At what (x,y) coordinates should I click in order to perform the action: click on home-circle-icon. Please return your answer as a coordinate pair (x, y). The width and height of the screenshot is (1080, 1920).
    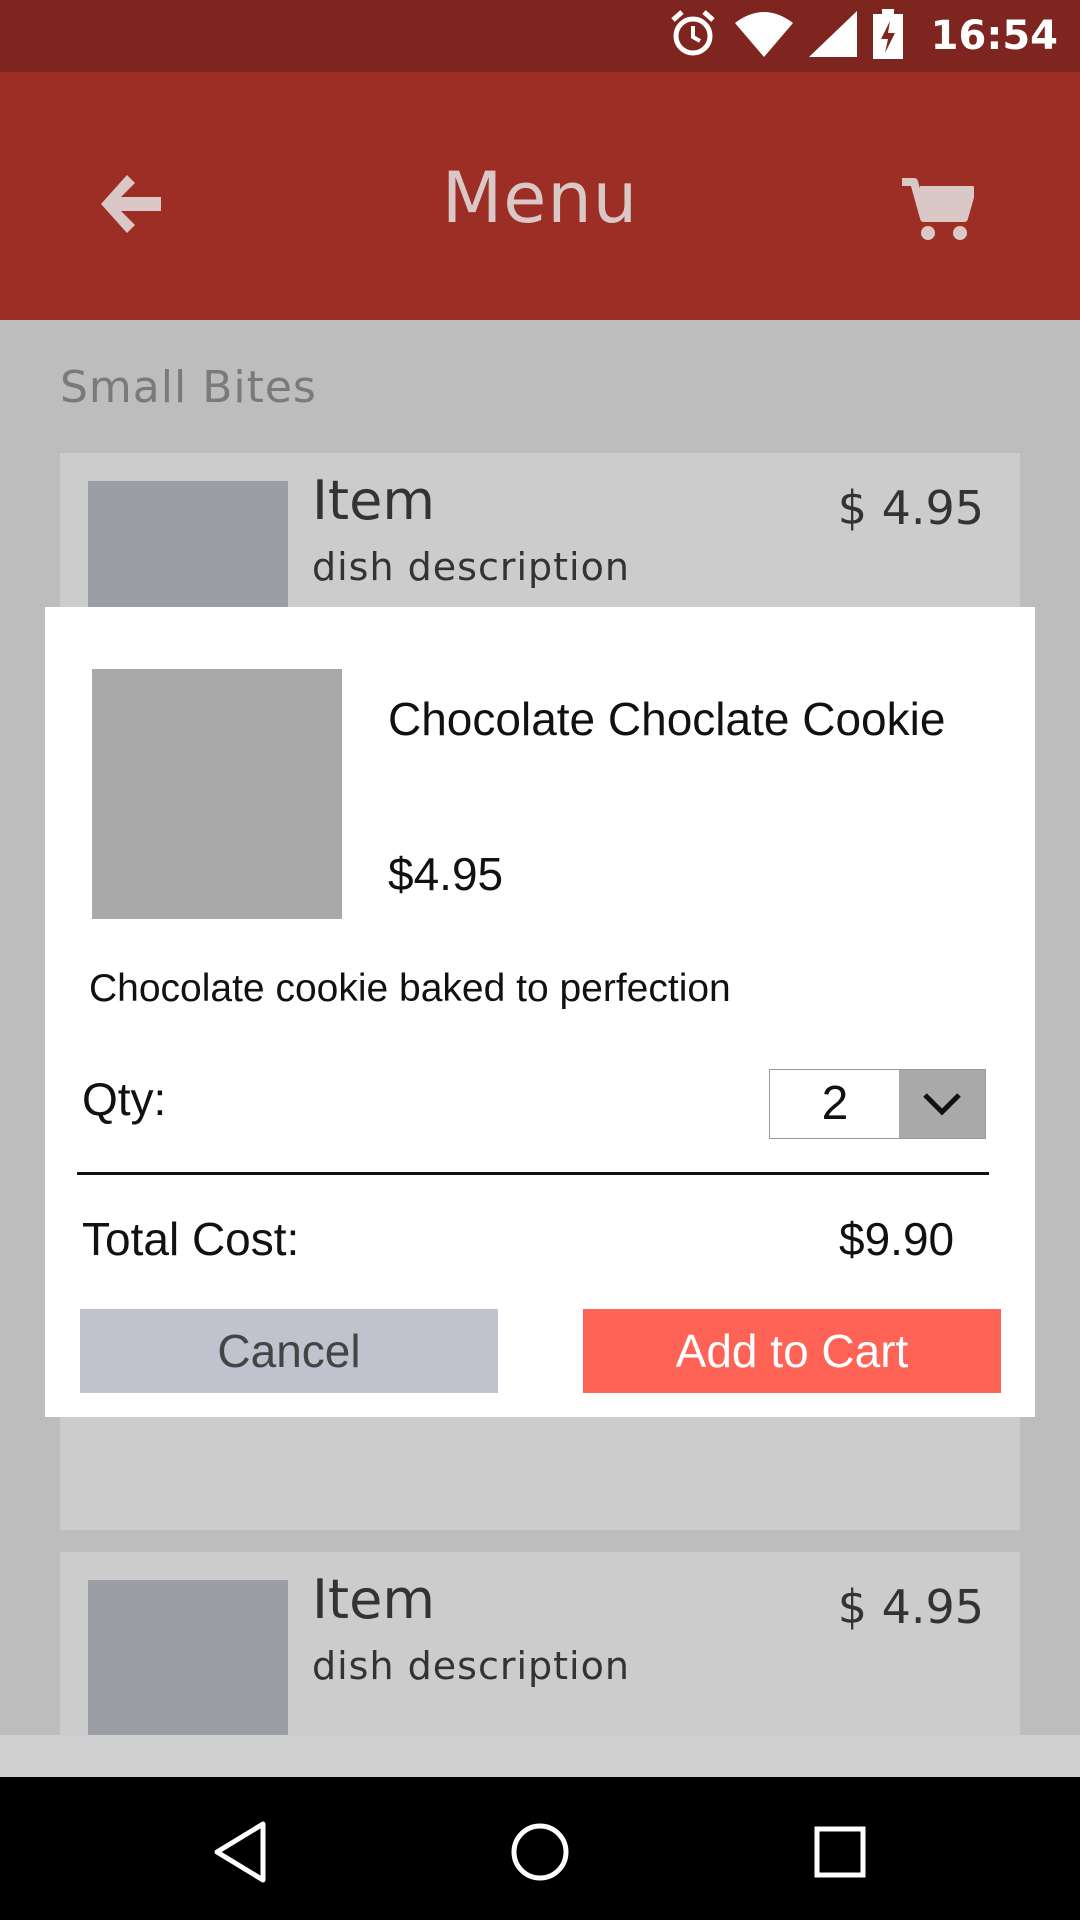
    Looking at the image, I should click on (540, 1852).